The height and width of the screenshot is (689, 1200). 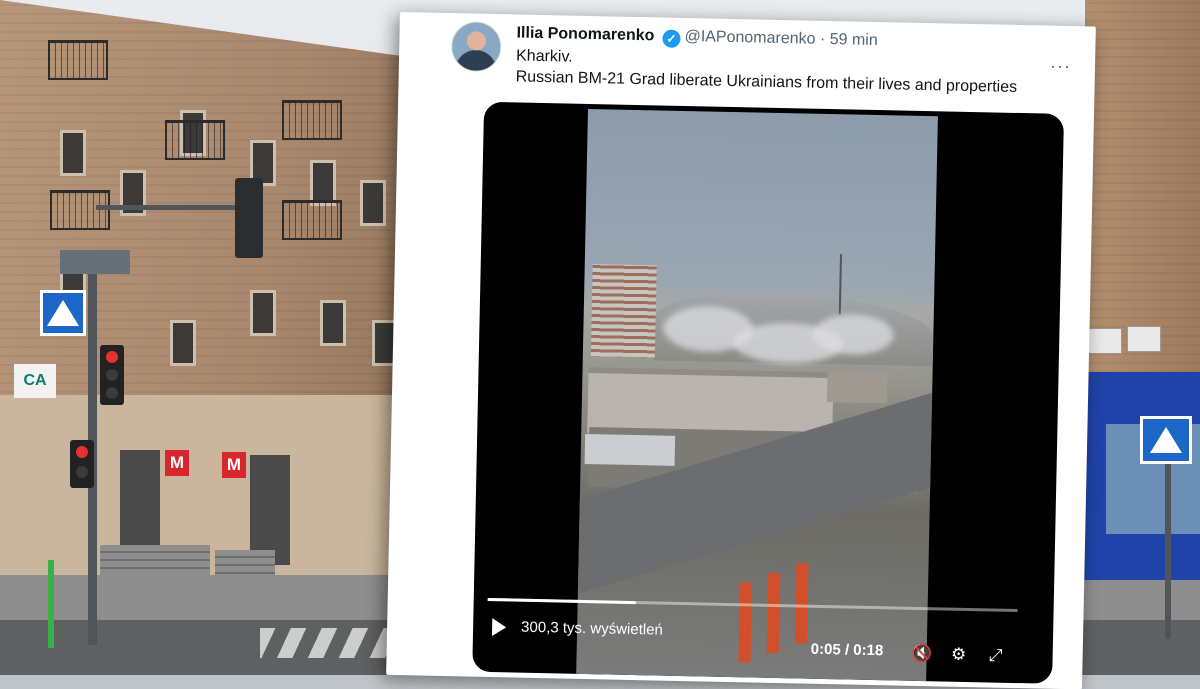 What do you see at coordinates (781, 39) in the screenshot?
I see `author-handle-and-time: @IAPonomarenko · 59 min` at bounding box center [781, 39].